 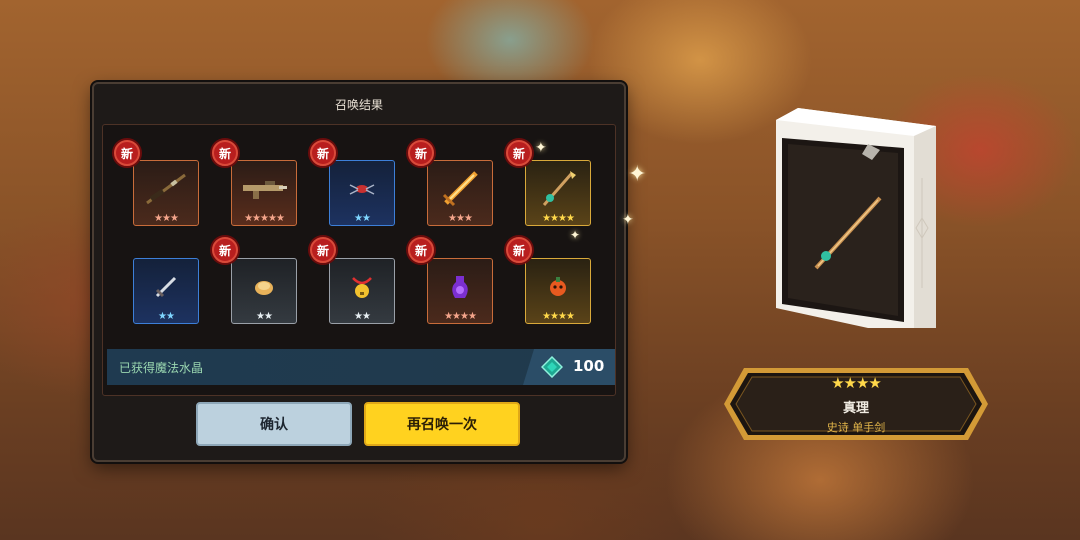 I want to click on summon-again-button: 再召唤一次, so click(x=442, y=424).